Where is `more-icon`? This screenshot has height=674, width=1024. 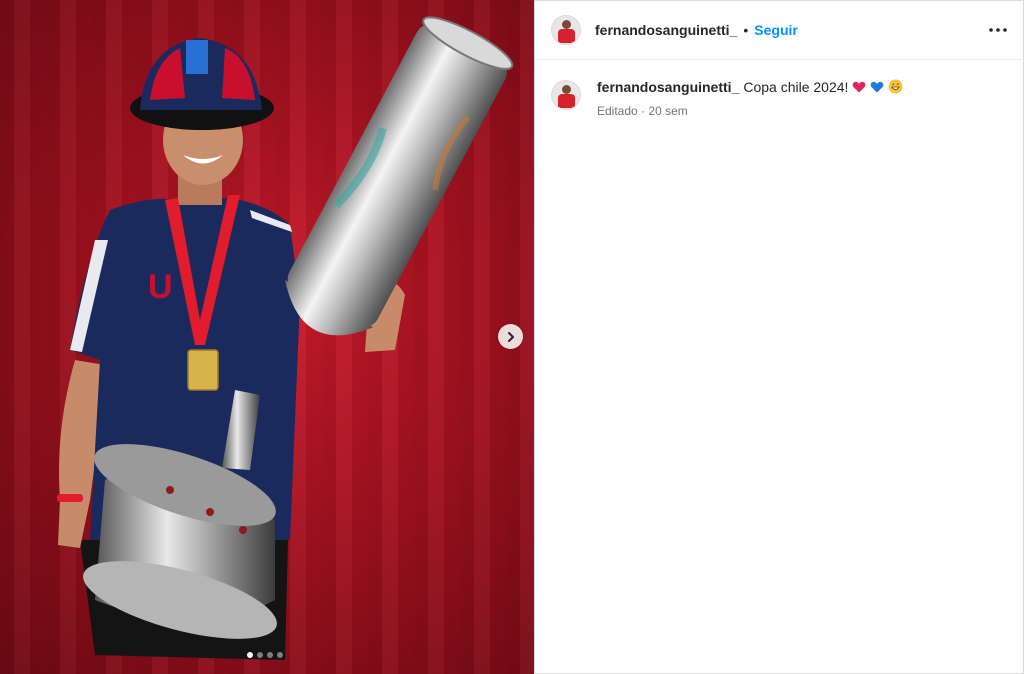 more-icon is located at coordinates (998, 30).